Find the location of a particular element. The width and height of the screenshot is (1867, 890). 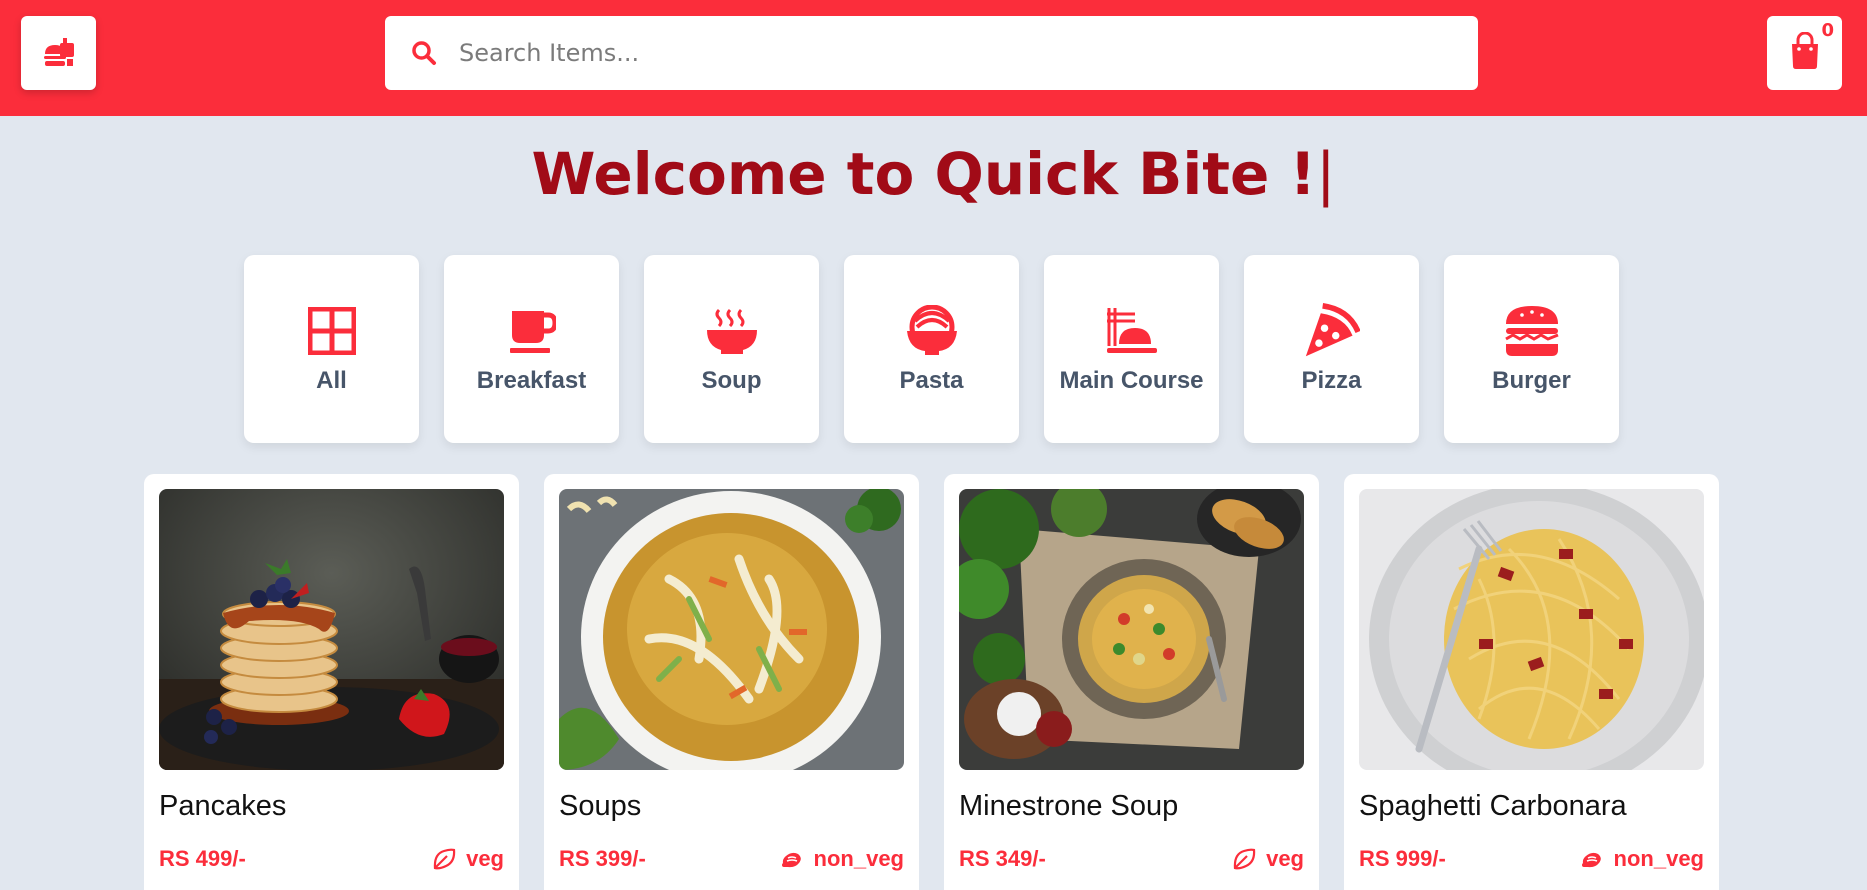

product-image-soups is located at coordinates (731, 629).